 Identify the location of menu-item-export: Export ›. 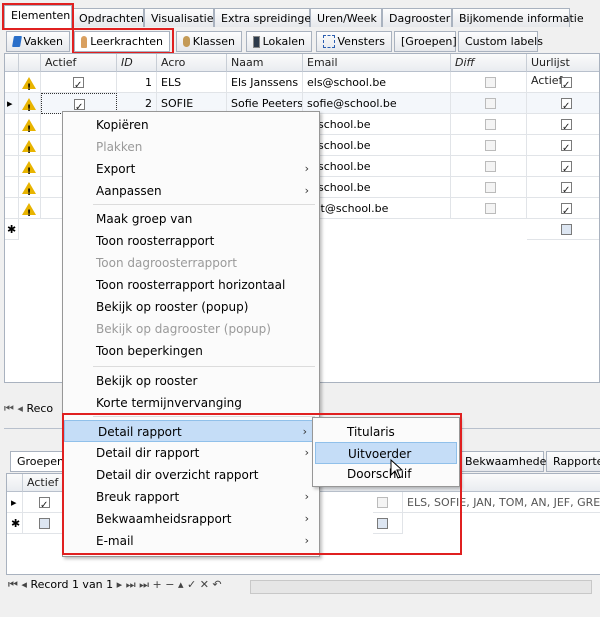
(191, 169).